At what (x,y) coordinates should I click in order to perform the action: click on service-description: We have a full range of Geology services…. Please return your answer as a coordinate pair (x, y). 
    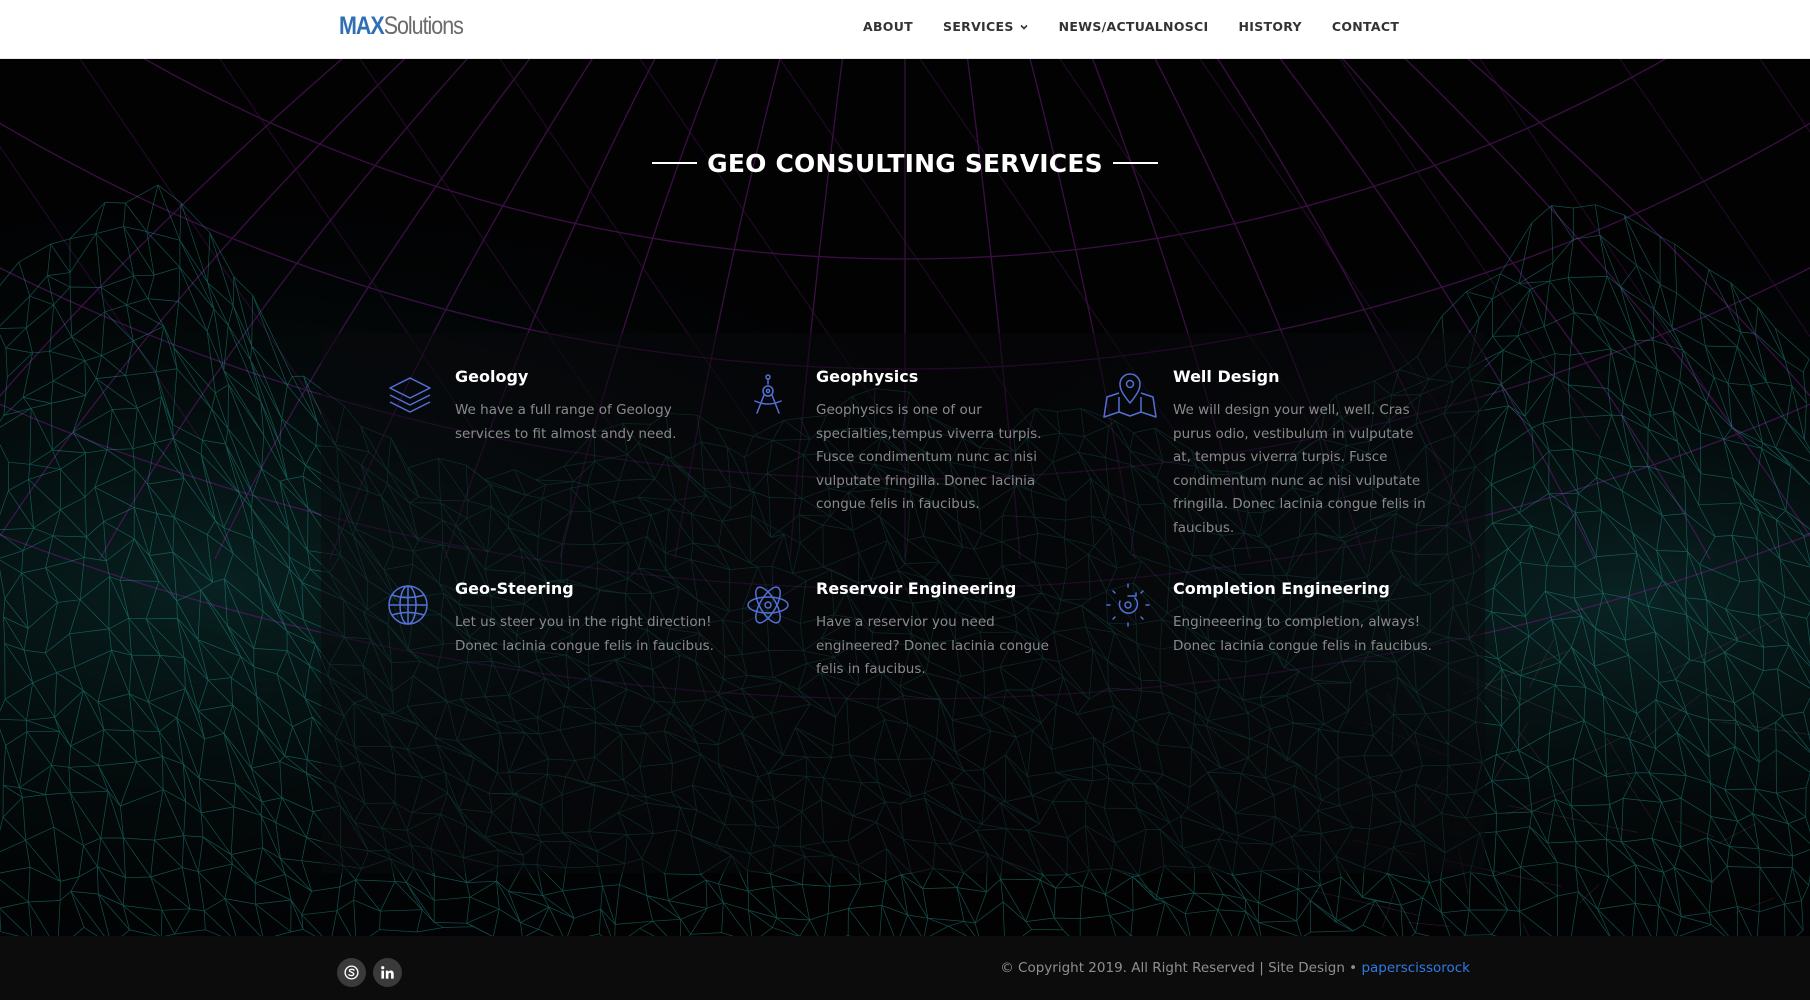
    Looking at the image, I should click on (566, 422).